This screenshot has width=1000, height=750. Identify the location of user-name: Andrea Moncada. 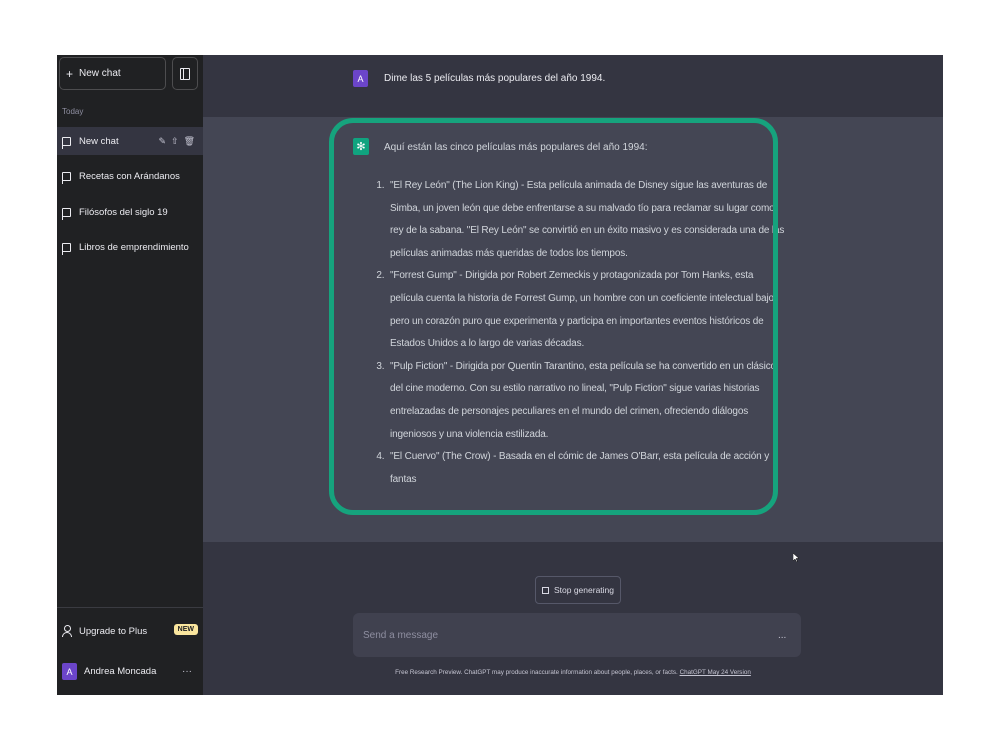
(120, 671).